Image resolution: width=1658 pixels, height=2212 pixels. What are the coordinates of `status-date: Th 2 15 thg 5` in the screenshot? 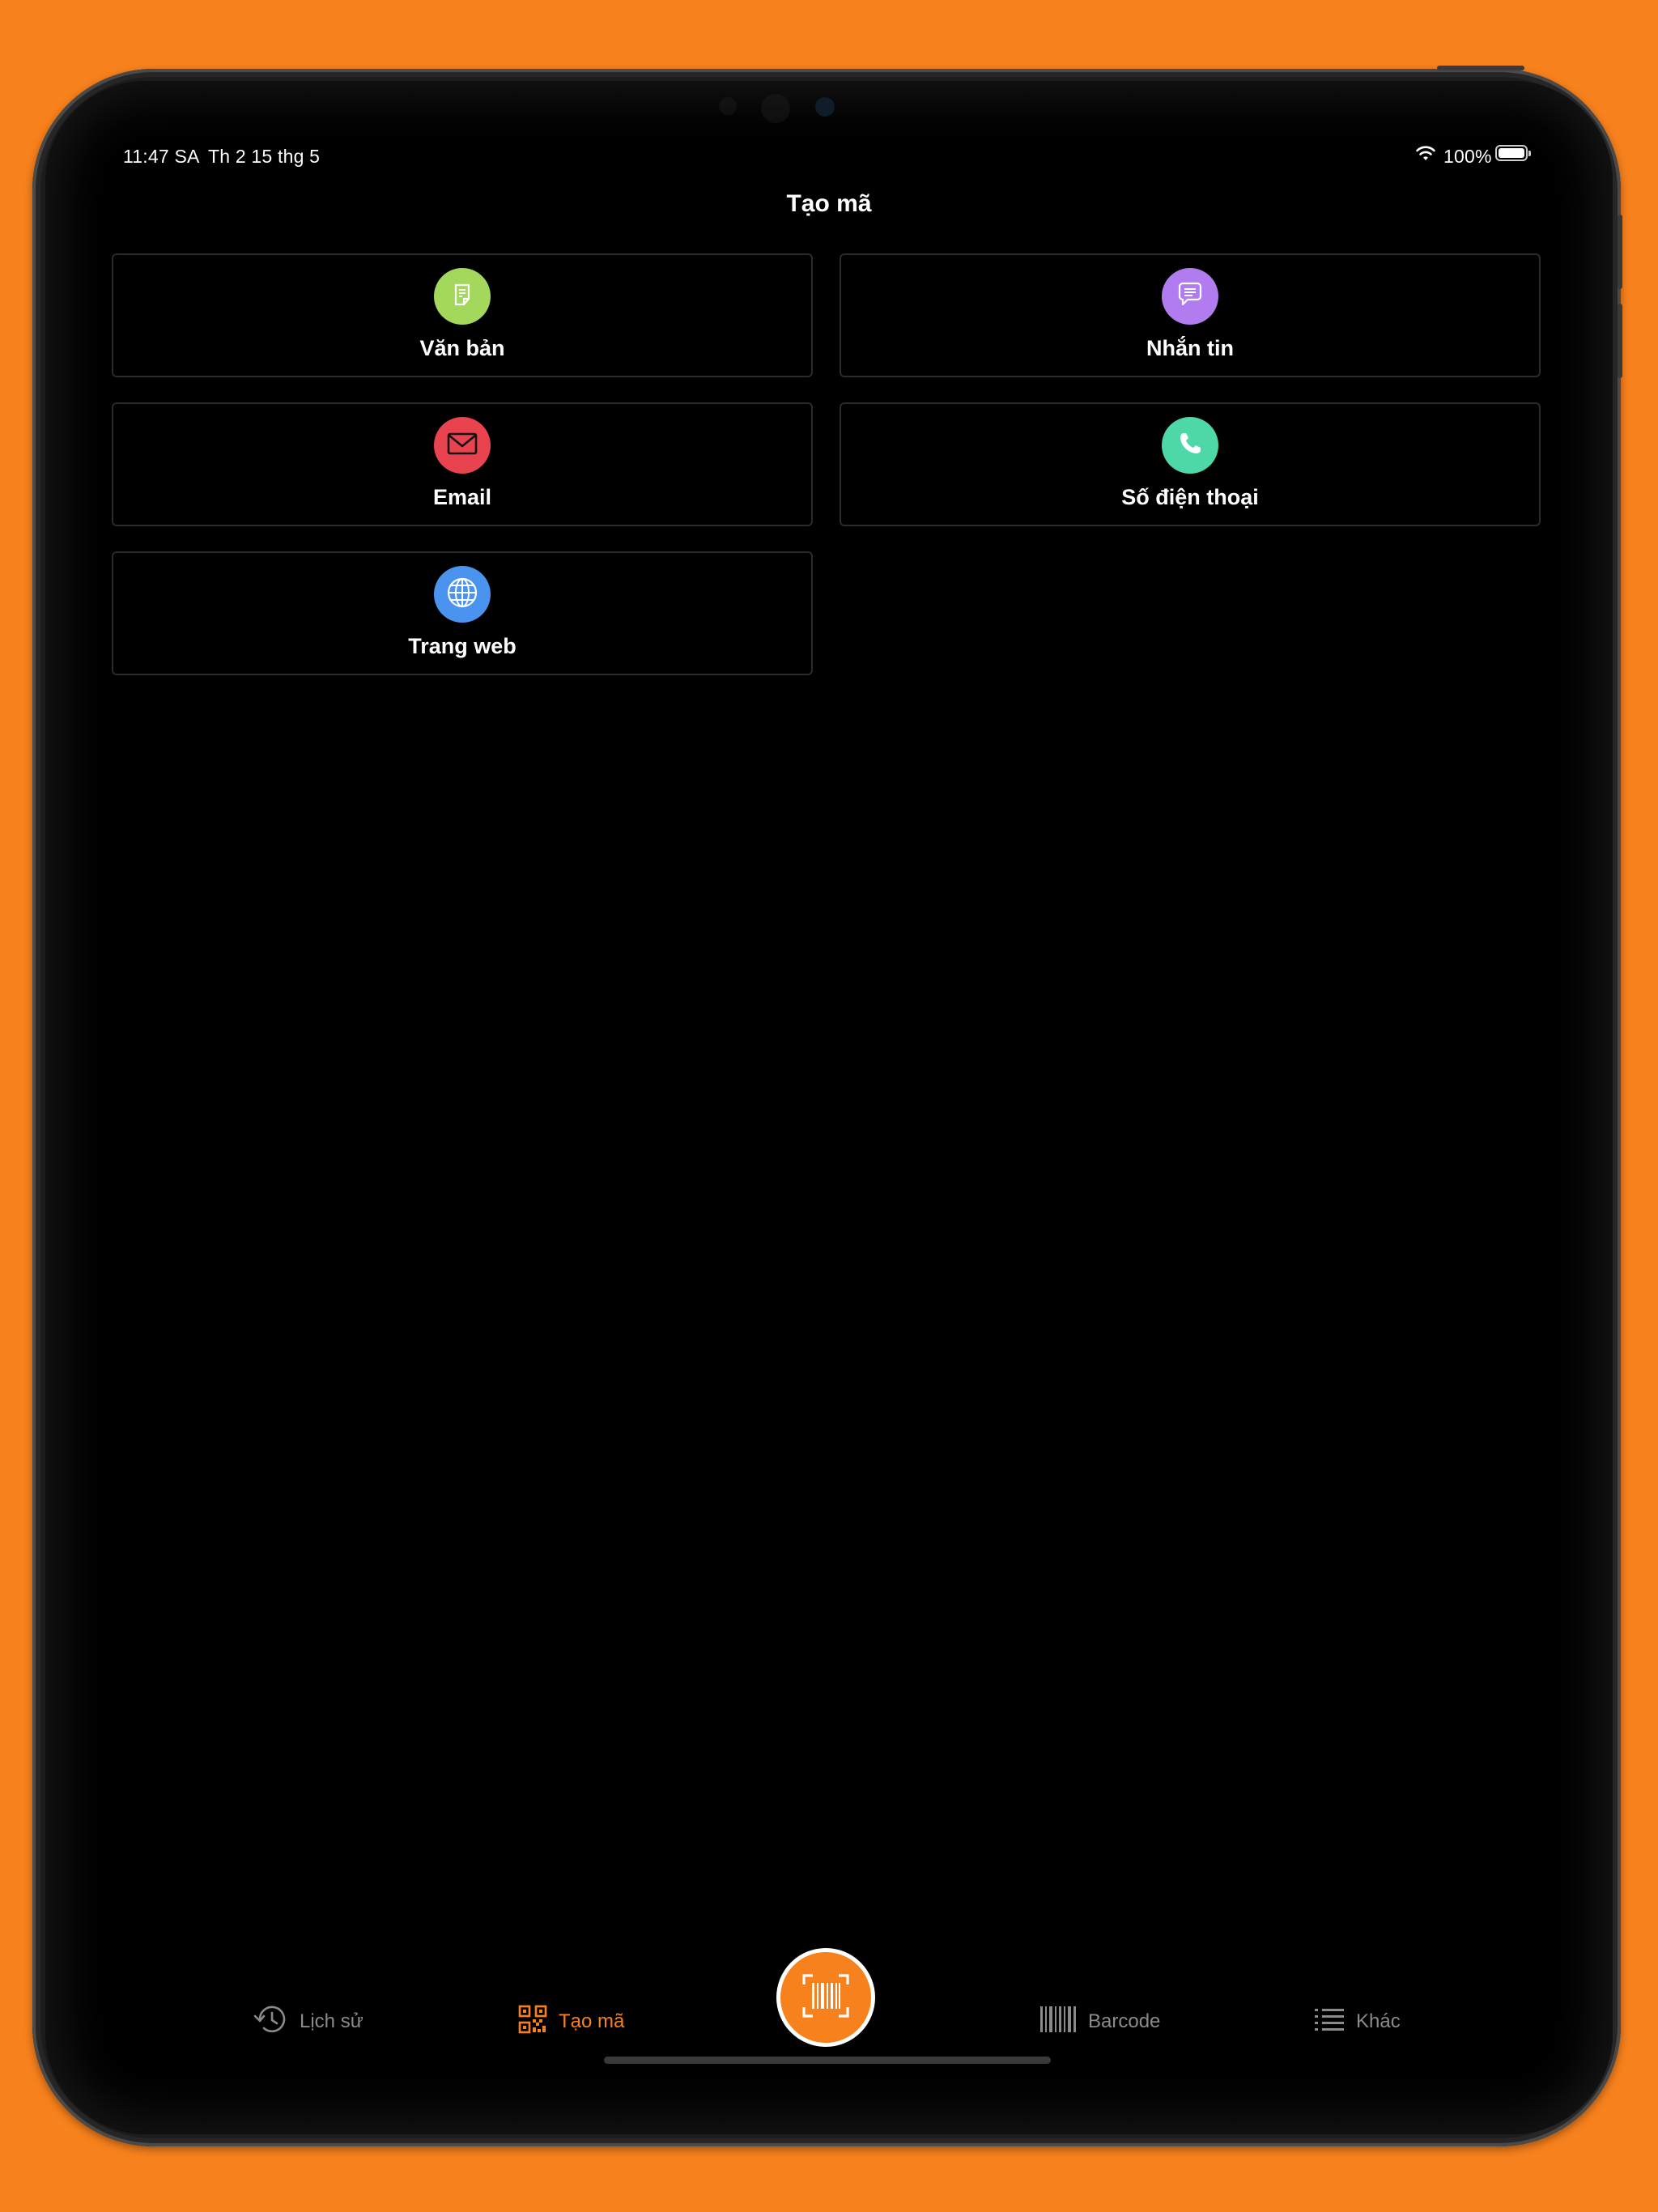 It's located at (264, 157).